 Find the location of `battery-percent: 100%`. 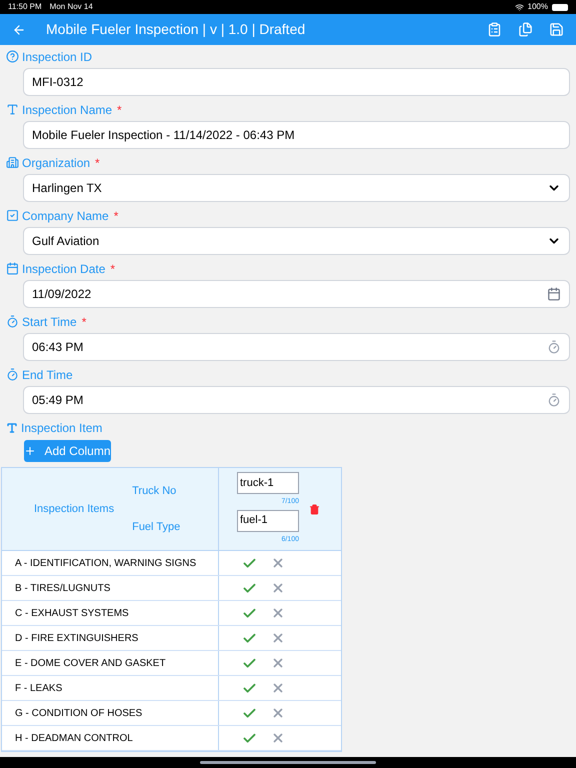

battery-percent: 100% is located at coordinates (538, 7).